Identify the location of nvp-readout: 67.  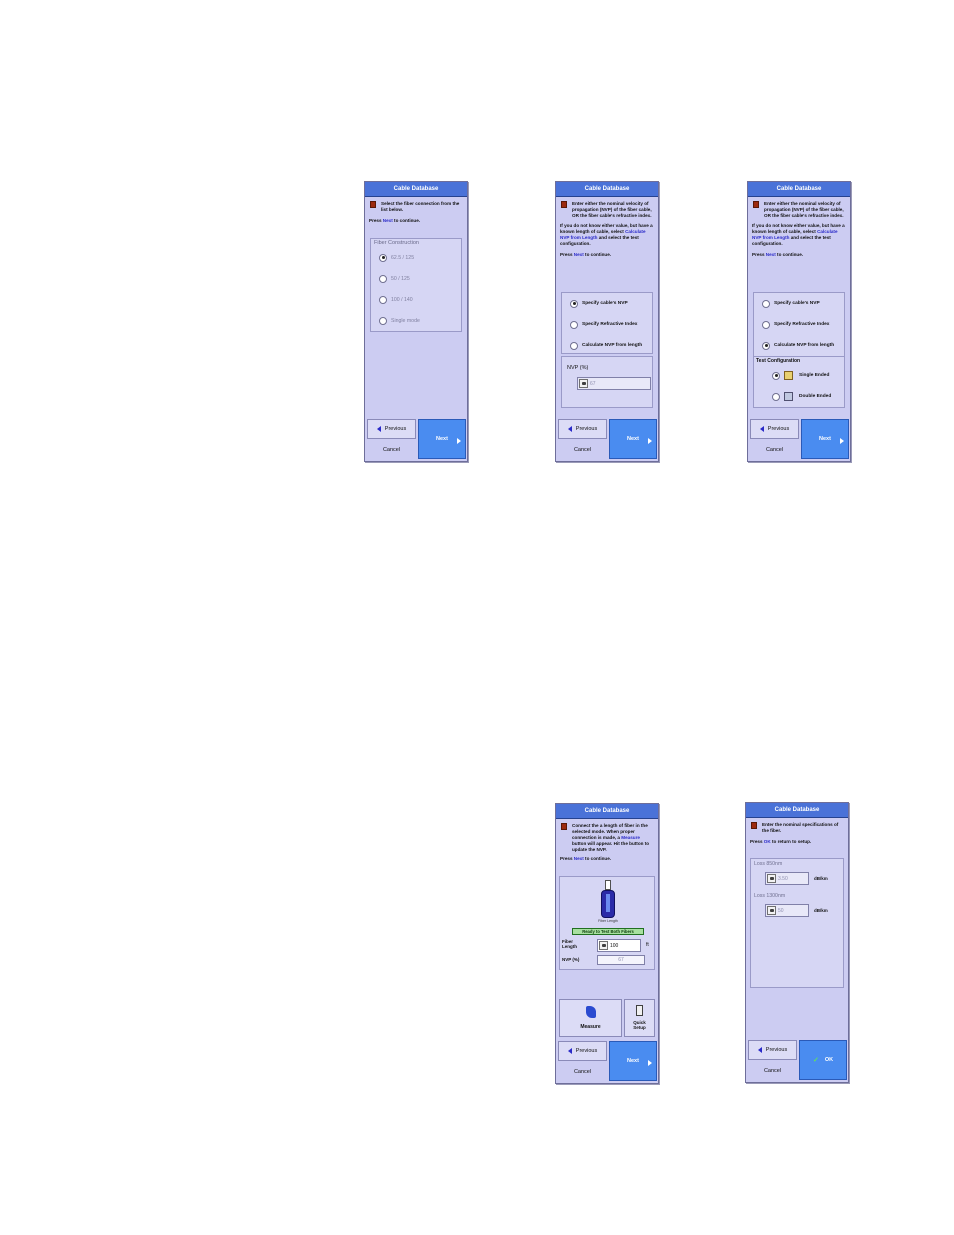
(621, 960).